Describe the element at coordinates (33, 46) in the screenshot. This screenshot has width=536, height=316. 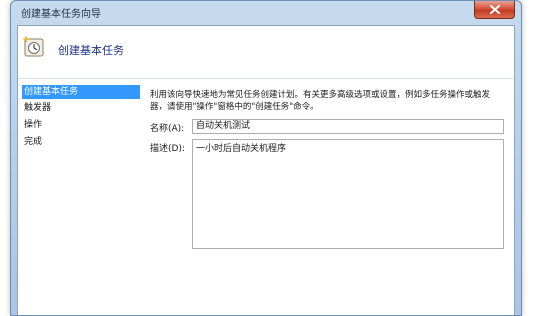
I see `task-scheduler-clock-icon` at that location.